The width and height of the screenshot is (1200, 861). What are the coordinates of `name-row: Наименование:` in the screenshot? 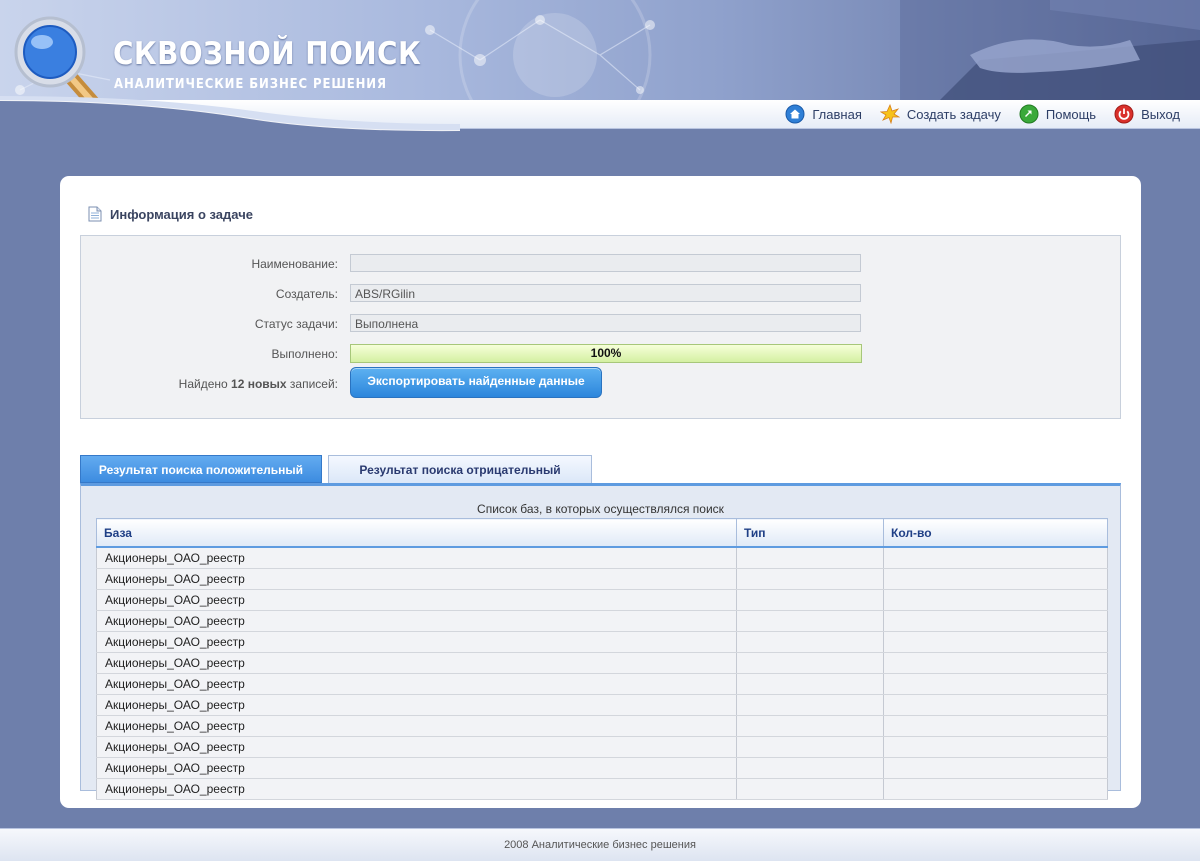 It's located at (600, 264).